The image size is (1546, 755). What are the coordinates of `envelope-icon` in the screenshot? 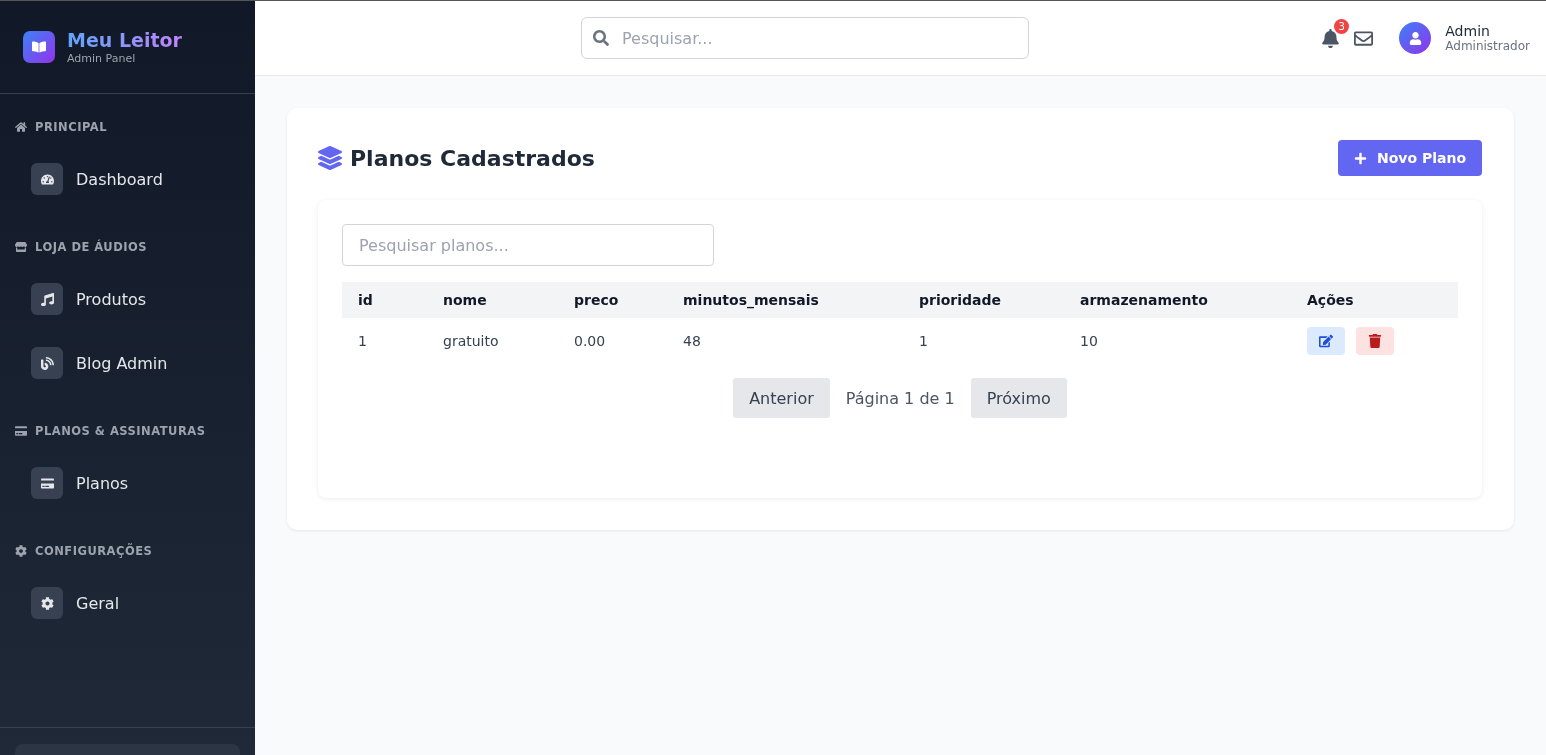 It's located at (1364, 38).